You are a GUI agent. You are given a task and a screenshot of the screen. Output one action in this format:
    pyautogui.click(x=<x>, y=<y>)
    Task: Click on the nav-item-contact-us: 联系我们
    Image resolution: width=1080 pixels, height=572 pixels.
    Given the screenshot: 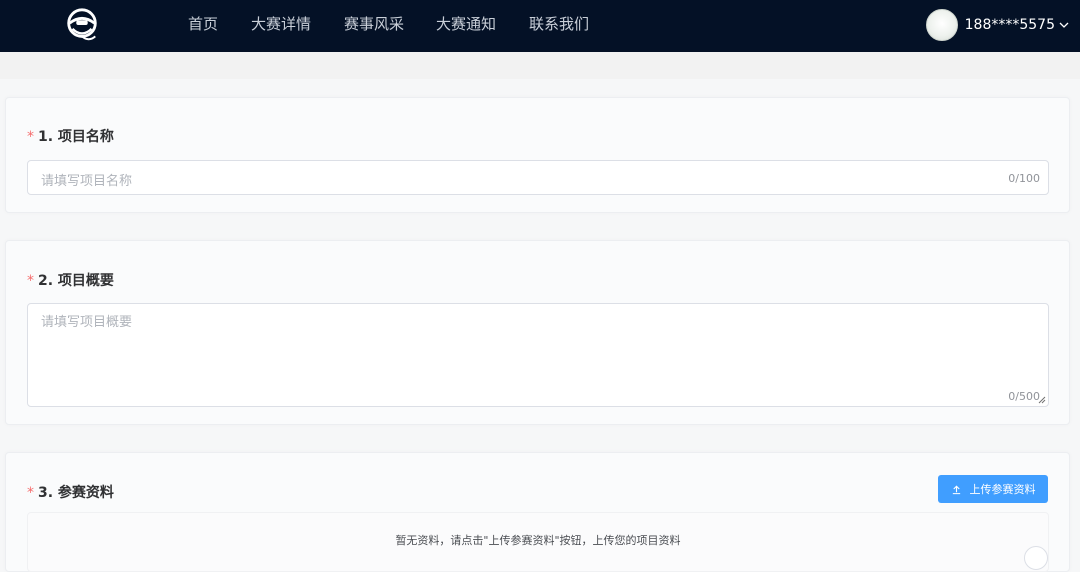 What is the action you would take?
    pyautogui.click(x=559, y=26)
    